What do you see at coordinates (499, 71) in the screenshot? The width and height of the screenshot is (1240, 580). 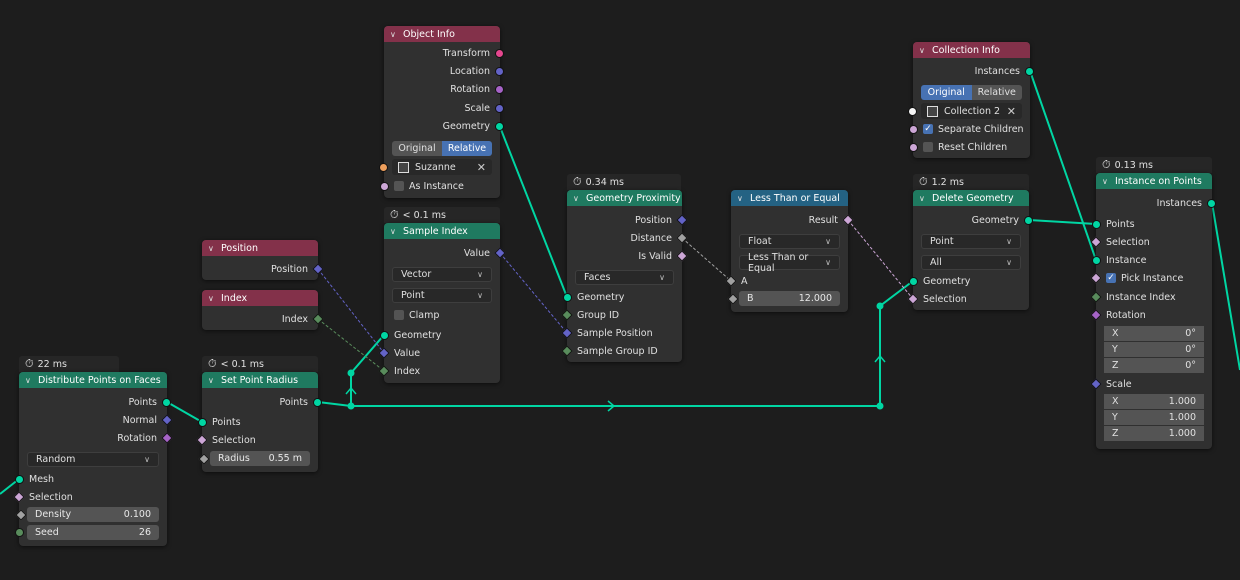 I see `socket-location` at bounding box center [499, 71].